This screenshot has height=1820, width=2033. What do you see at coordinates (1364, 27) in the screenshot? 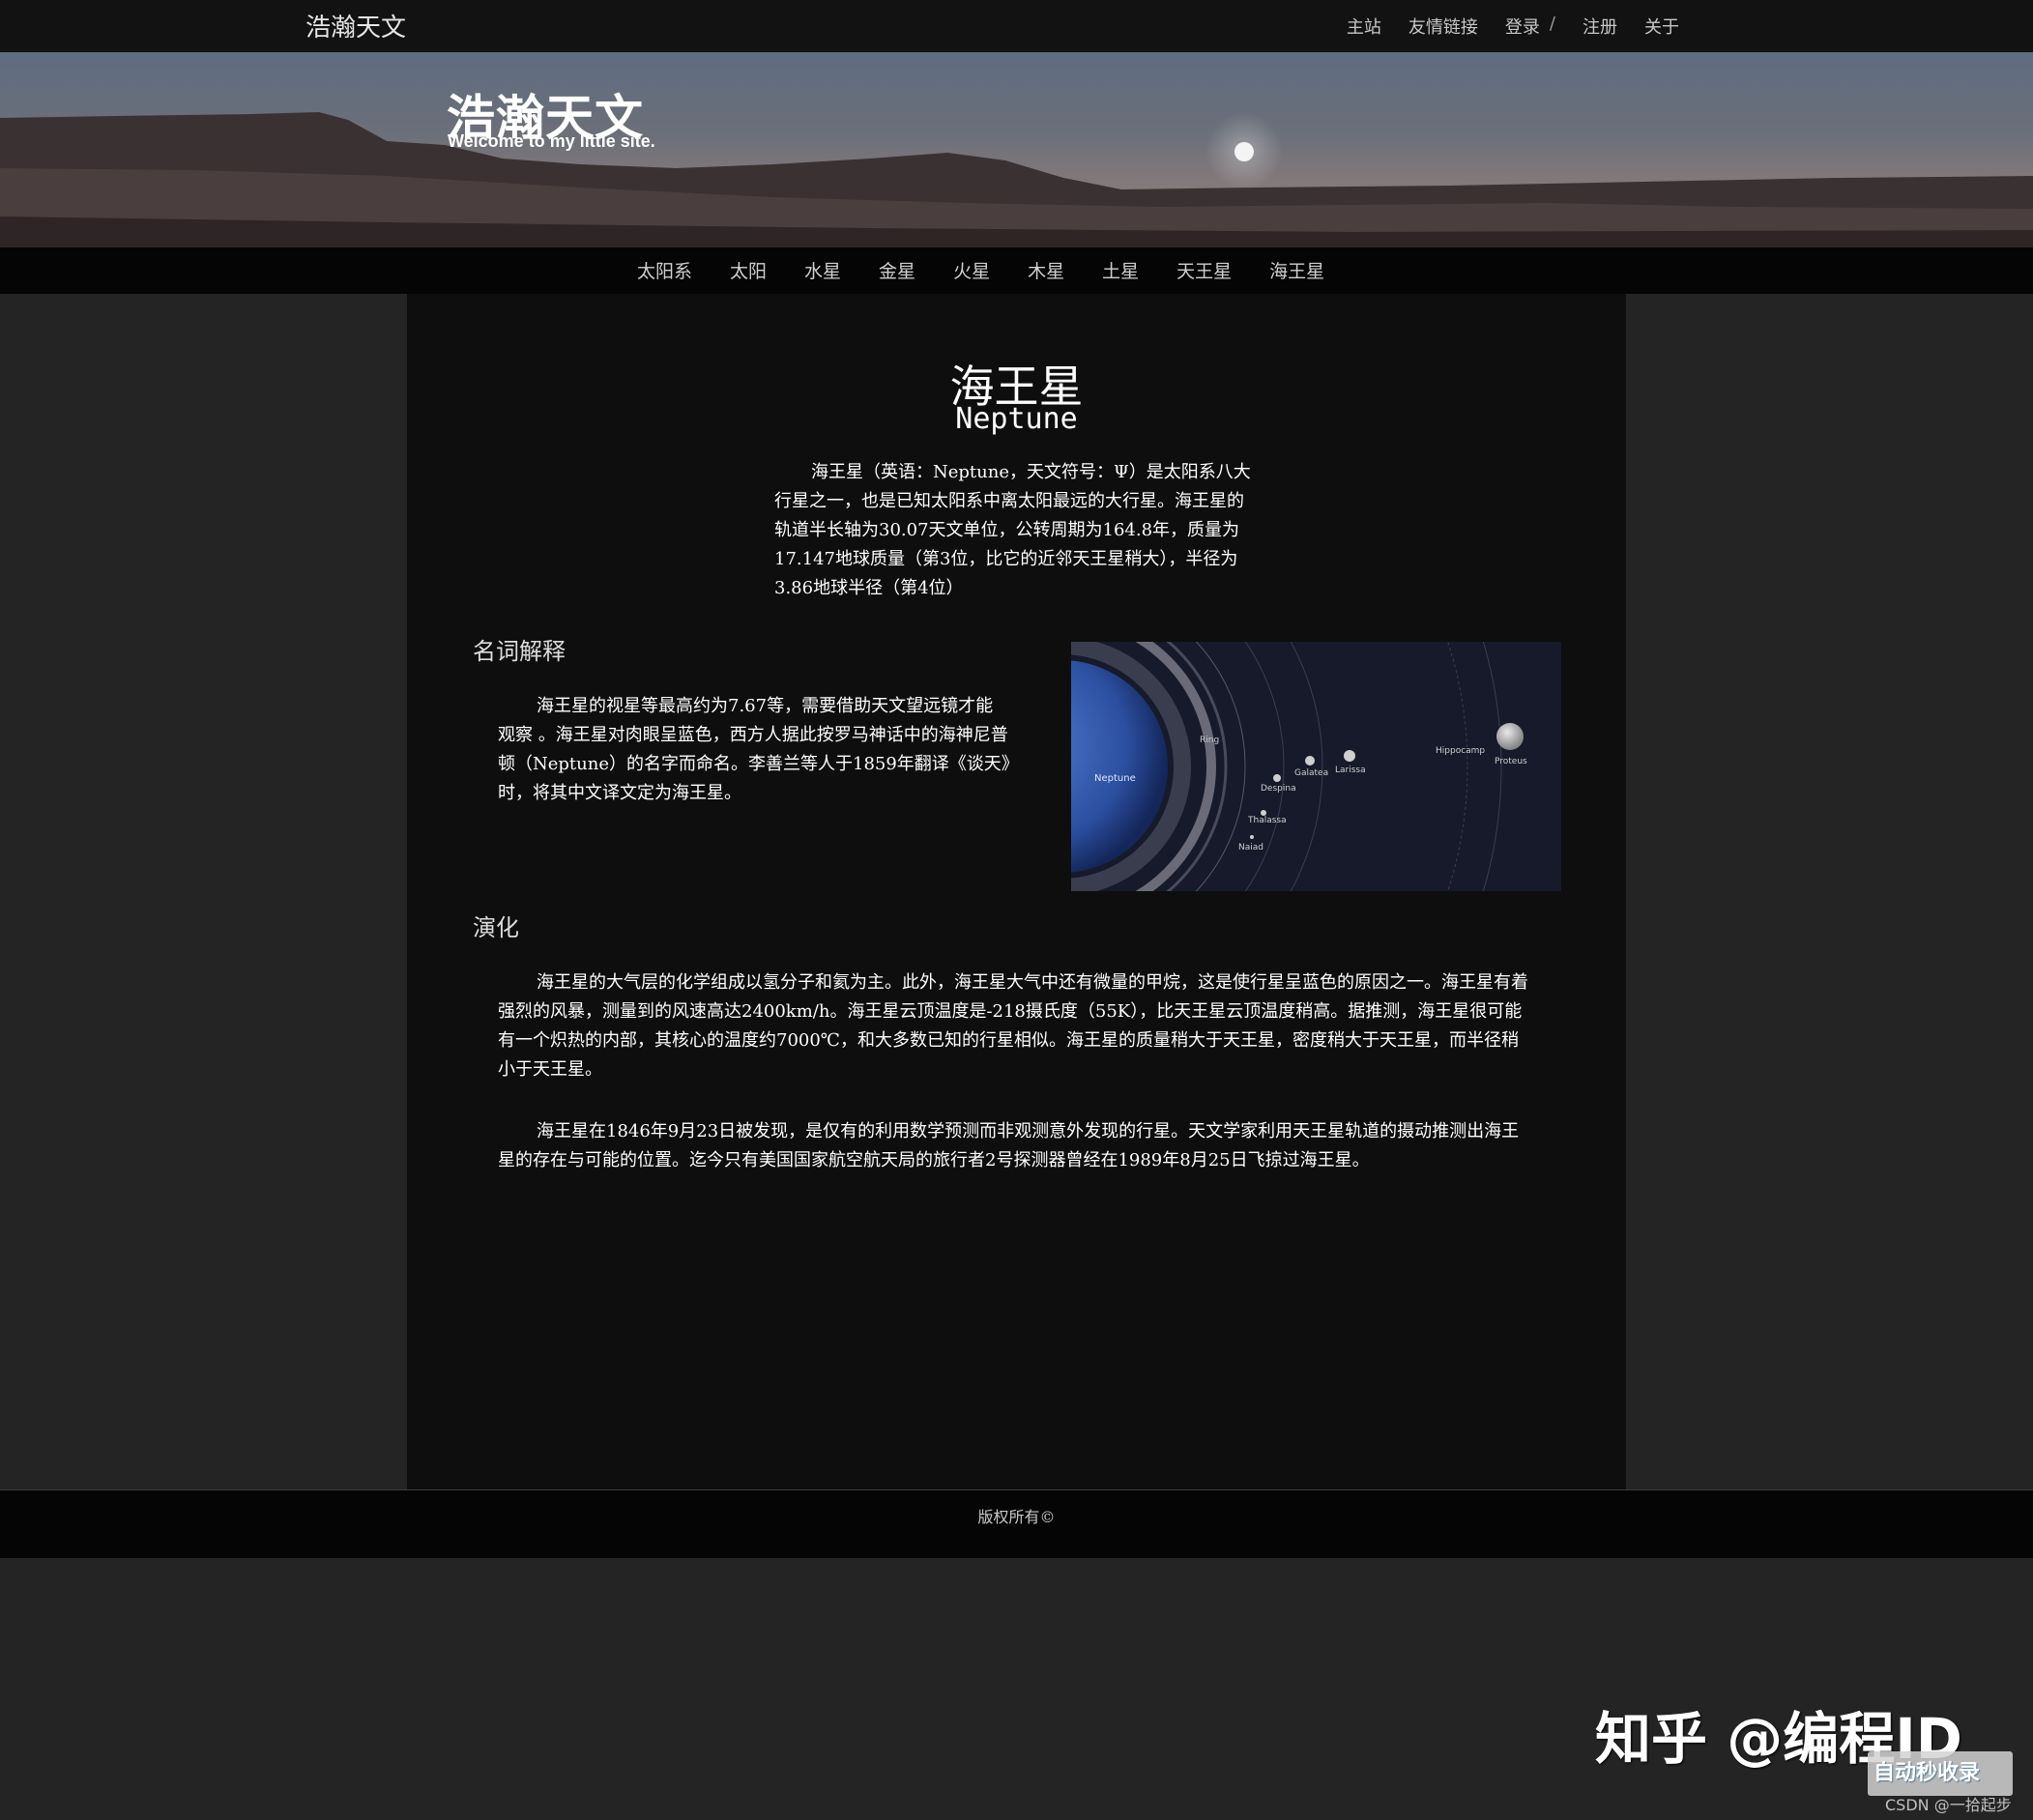
I see `nav-link-home: 主站` at bounding box center [1364, 27].